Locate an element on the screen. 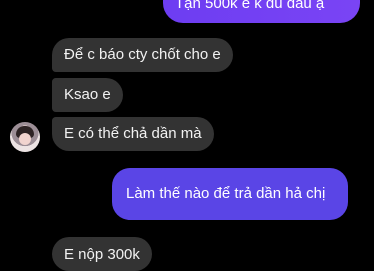 This screenshot has width=374, height=271. message-bubble-incoming: Để c báo cty chốt cho e is located at coordinates (142, 55).